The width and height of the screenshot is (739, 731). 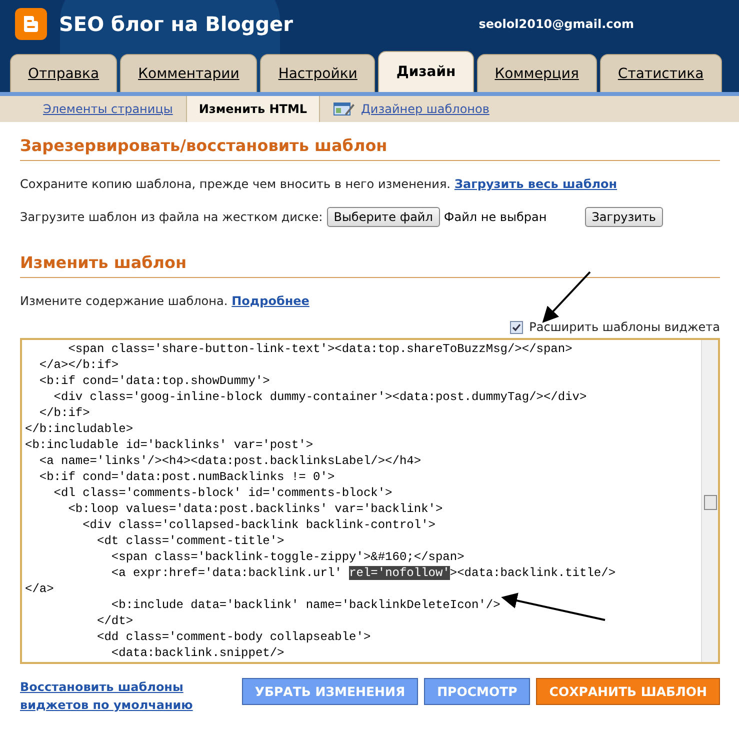 I want to click on code-line: <a name='links'/><h4><data:post.backlinksLabel/></h4>, so click(x=230, y=461).